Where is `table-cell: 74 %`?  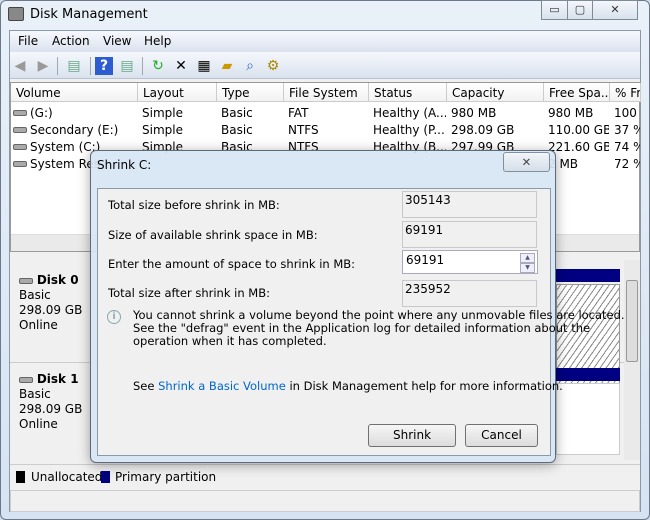
table-cell: 74 % is located at coordinates (627, 147).